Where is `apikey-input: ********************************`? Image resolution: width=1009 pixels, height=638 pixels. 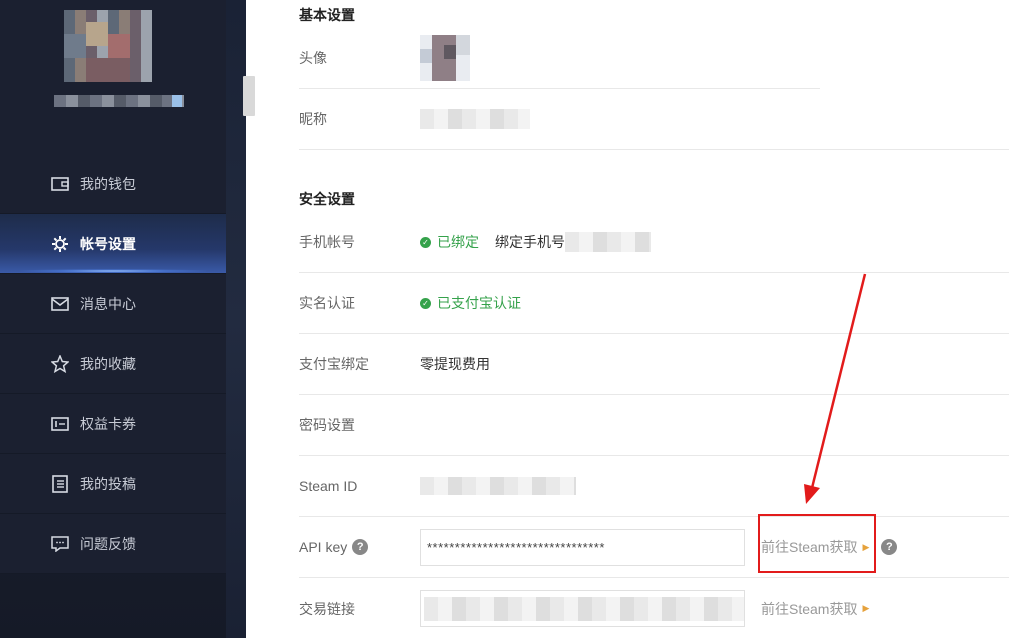 apikey-input: ******************************** is located at coordinates (582, 547).